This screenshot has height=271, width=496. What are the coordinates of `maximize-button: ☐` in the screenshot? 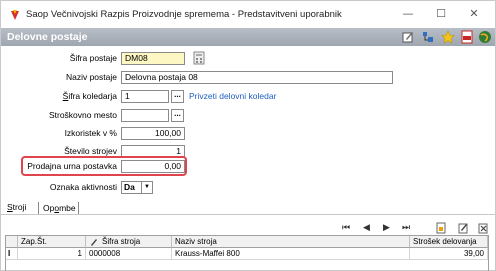 It's located at (441, 14).